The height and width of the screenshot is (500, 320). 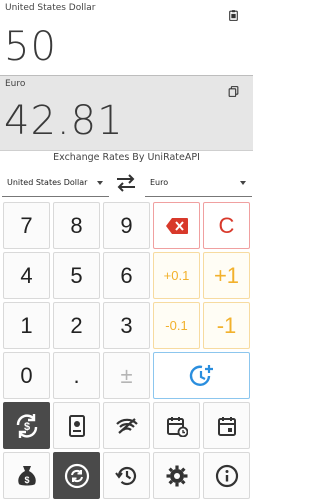 I want to click on signal-button, so click(x=126, y=425).